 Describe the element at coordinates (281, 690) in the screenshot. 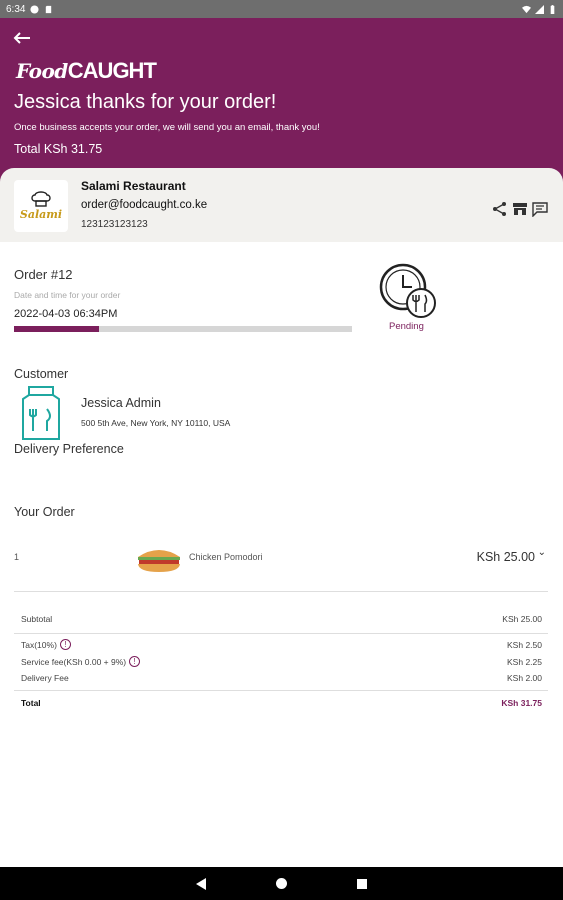

I see `summary-divider-bottom` at that location.